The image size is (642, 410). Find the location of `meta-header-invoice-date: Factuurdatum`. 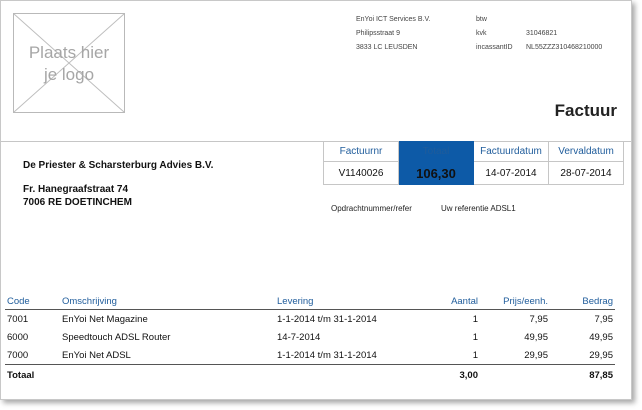

meta-header-invoice-date: Factuurdatum is located at coordinates (511, 151).